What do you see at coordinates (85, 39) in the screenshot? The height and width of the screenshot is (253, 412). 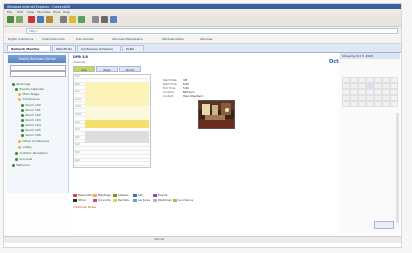 I see `link-item: Free Hotmail` at bounding box center [85, 39].